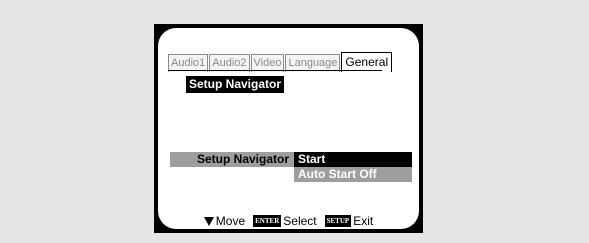 Image resolution: width=589 pixels, height=243 pixels. I want to click on hint-exit: SETUP Exit, so click(349, 221).